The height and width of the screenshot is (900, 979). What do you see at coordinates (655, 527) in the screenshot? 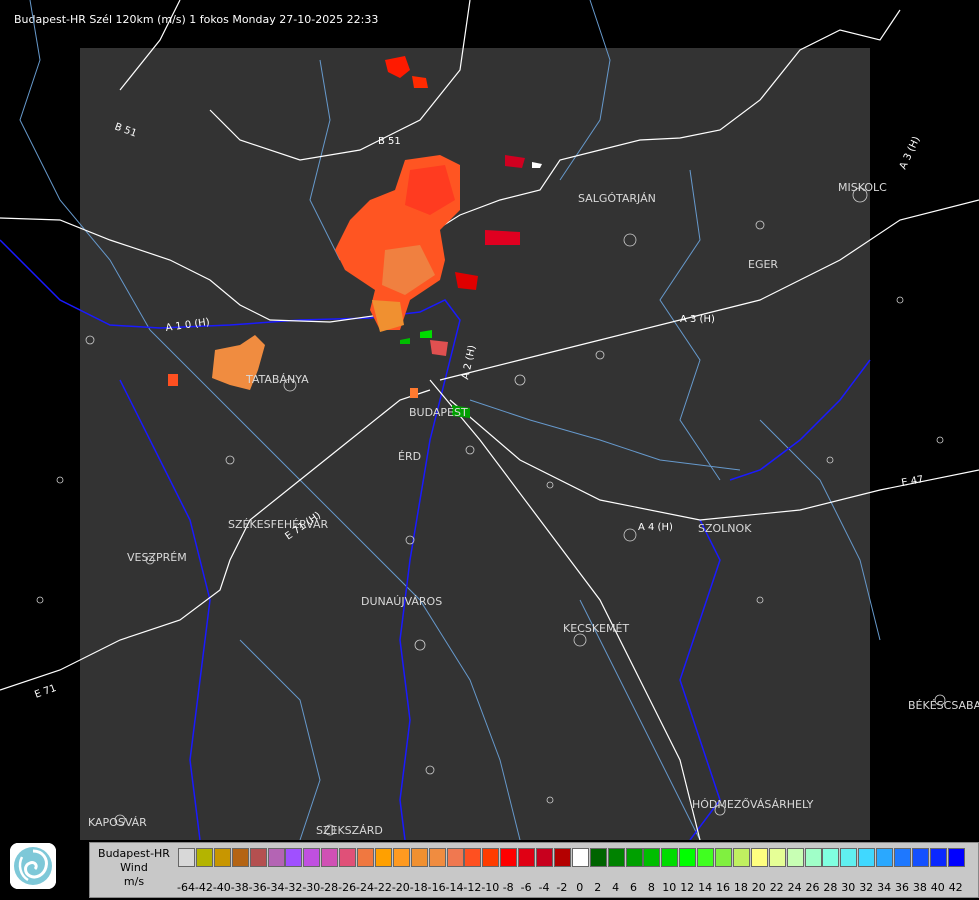
I see `road-label-a4: A 4 (H)` at bounding box center [655, 527].